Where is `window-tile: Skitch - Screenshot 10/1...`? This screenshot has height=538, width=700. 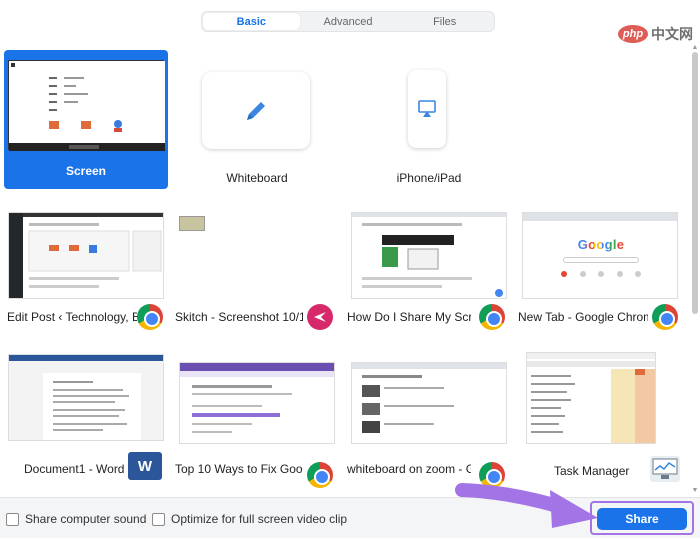
window-tile: Skitch - Screenshot 10/1... is located at coordinates (257, 273).